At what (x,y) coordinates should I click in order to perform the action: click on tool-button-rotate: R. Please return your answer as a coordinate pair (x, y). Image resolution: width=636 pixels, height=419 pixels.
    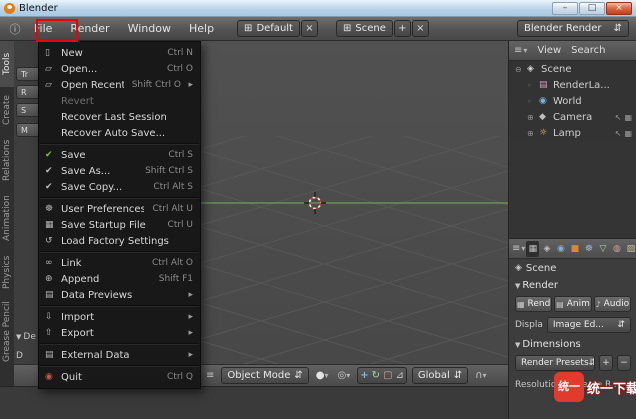
    Looking at the image, I should click on (27, 92).